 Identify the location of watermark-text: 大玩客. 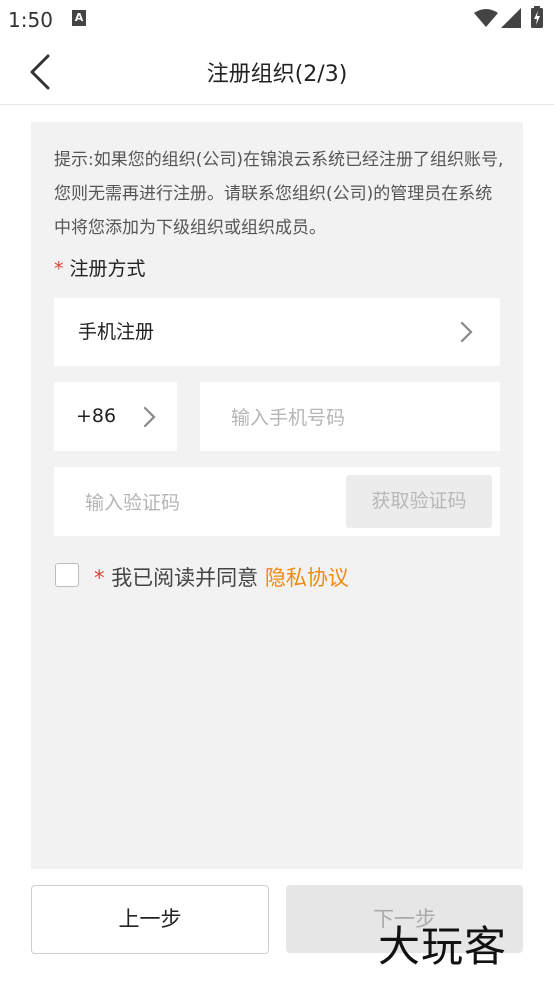
(443, 946).